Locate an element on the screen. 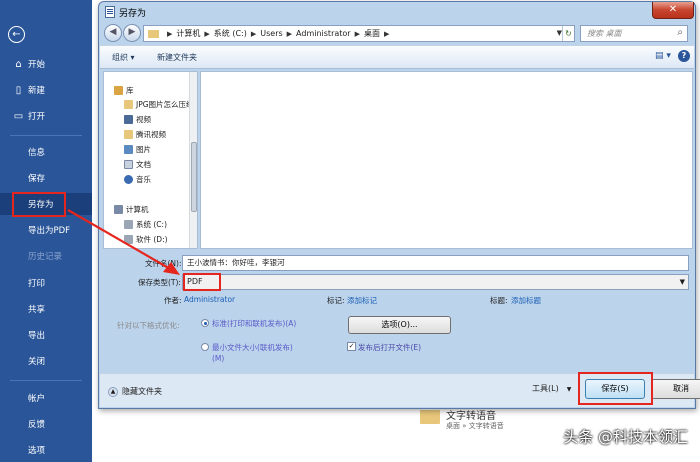  nav-item-label: 图片 is located at coordinates (143, 149).